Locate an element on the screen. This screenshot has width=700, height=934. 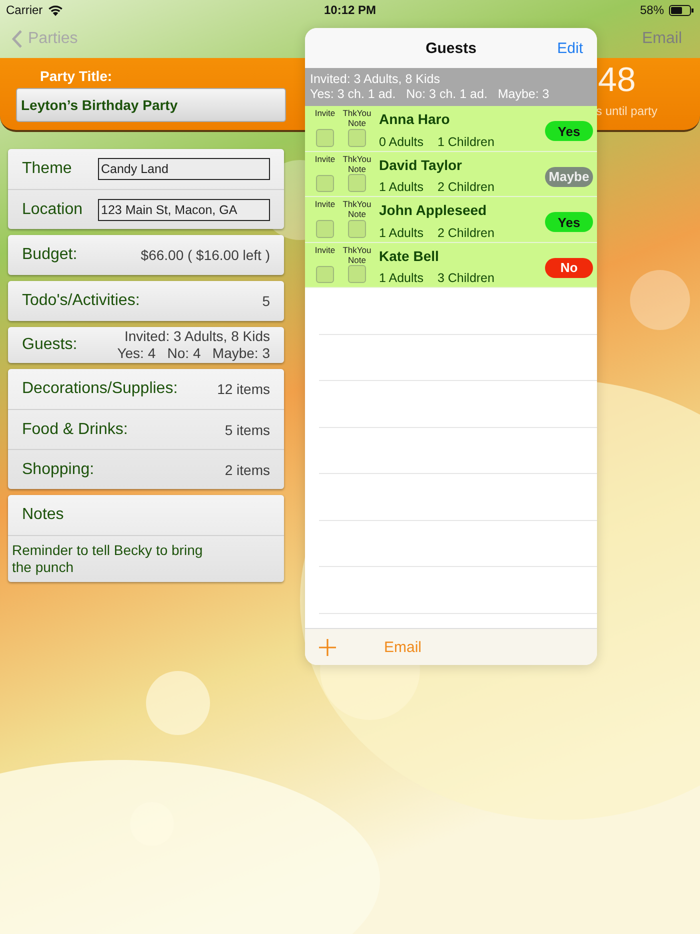
guest-name: David Taylor is located at coordinates (421, 164).